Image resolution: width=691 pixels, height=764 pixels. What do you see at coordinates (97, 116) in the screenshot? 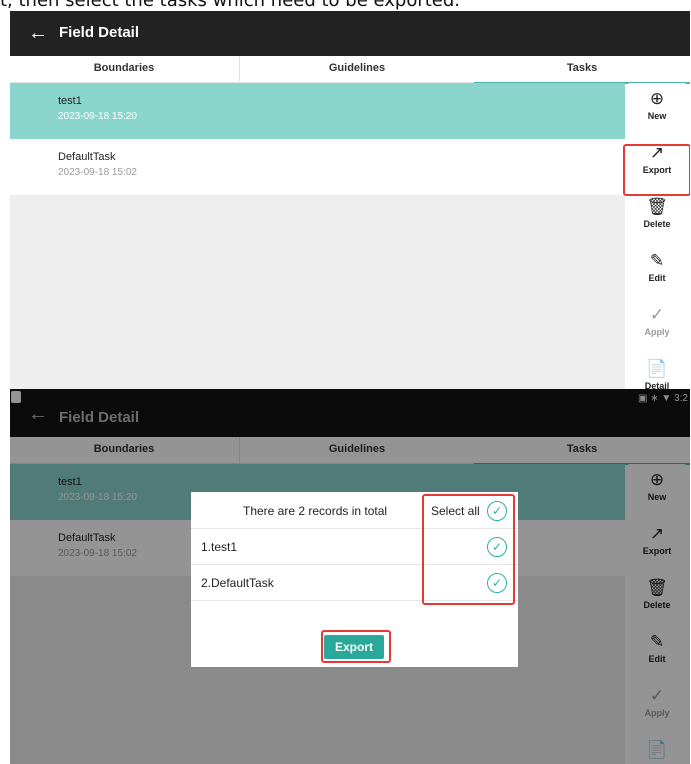
I see `task-date: 2023-09-18 15:20` at bounding box center [97, 116].